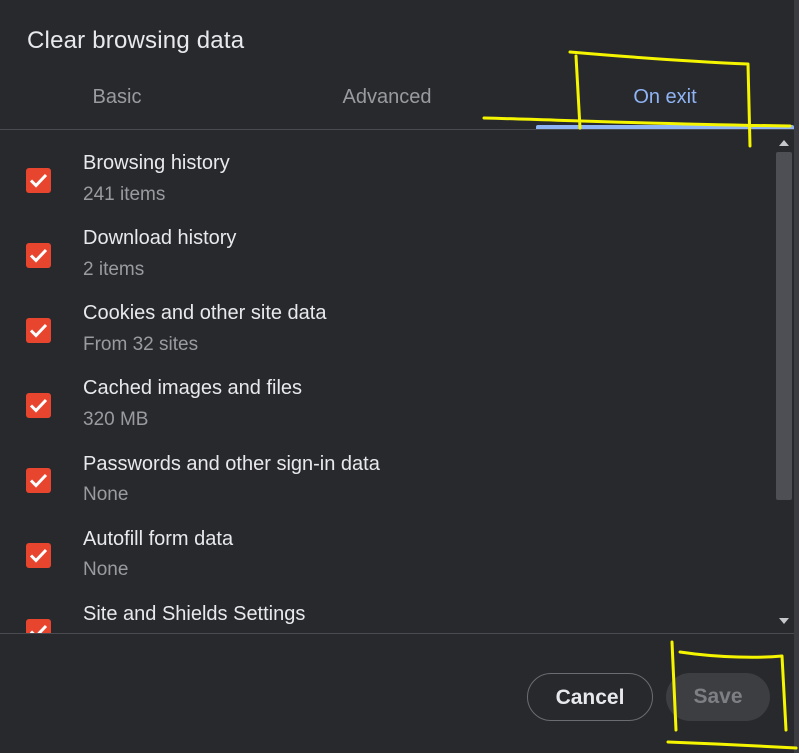 Image resolution: width=799 pixels, height=753 pixels. I want to click on dialog-title: Clear browsing data, so click(136, 40).